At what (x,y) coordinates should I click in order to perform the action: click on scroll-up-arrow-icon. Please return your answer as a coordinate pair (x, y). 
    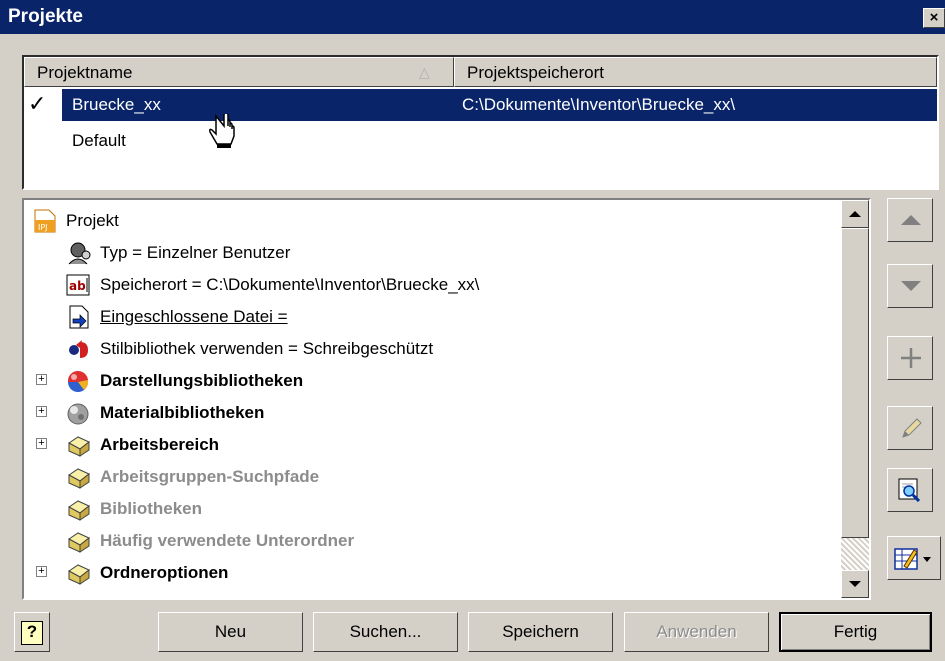
    Looking at the image, I should click on (855, 214).